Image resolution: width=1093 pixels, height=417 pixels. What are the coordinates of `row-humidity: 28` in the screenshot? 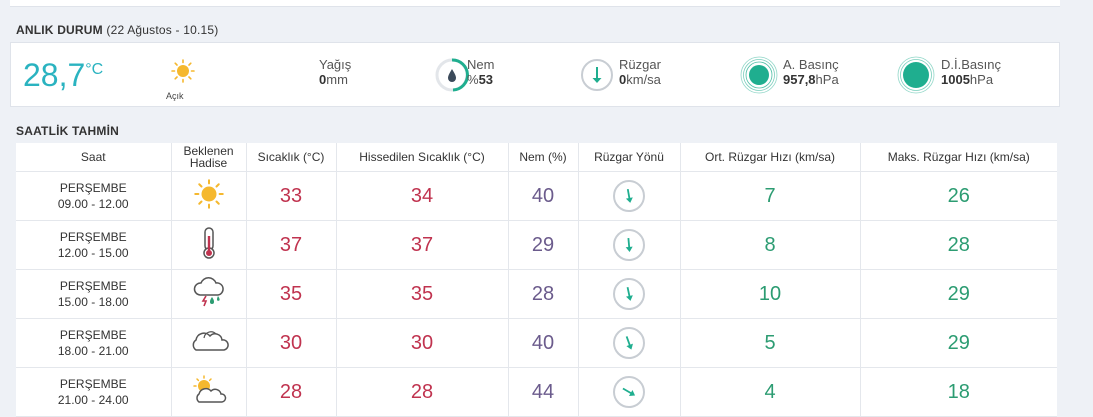 It's located at (543, 294).